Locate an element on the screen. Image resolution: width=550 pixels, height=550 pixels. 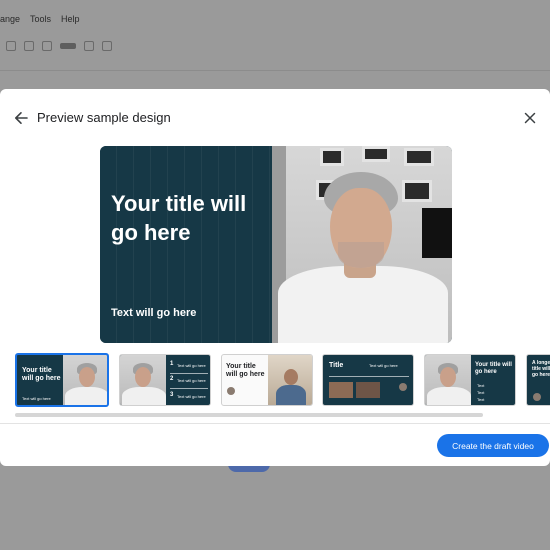
thumbnail-item-number: 2 is located at coordinates (172, 379).